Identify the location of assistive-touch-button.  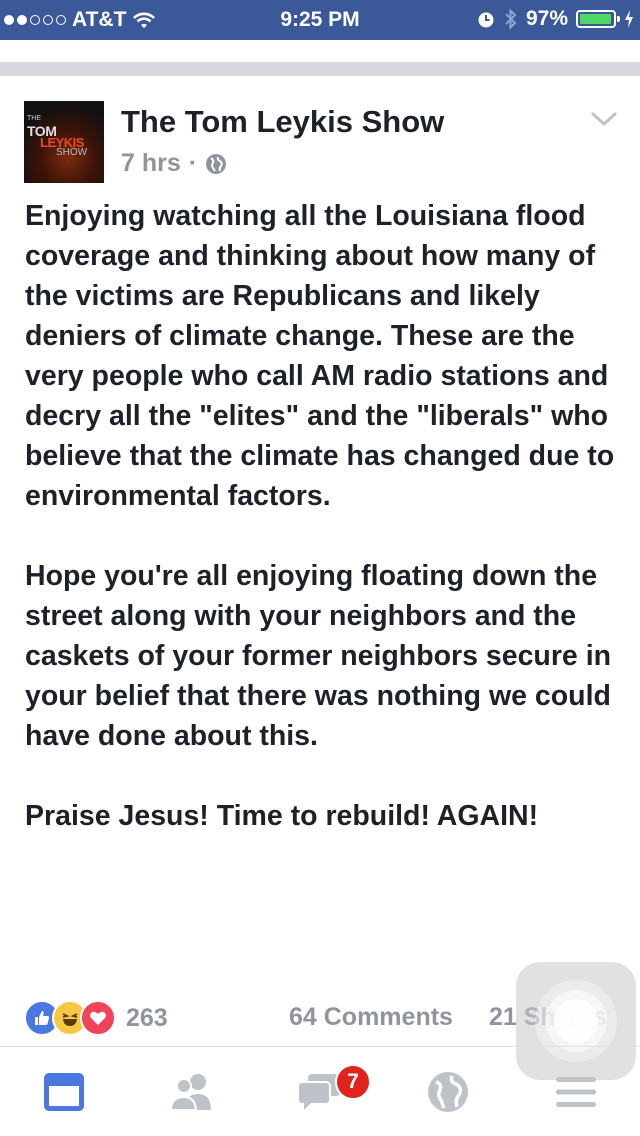
(576, 1021).